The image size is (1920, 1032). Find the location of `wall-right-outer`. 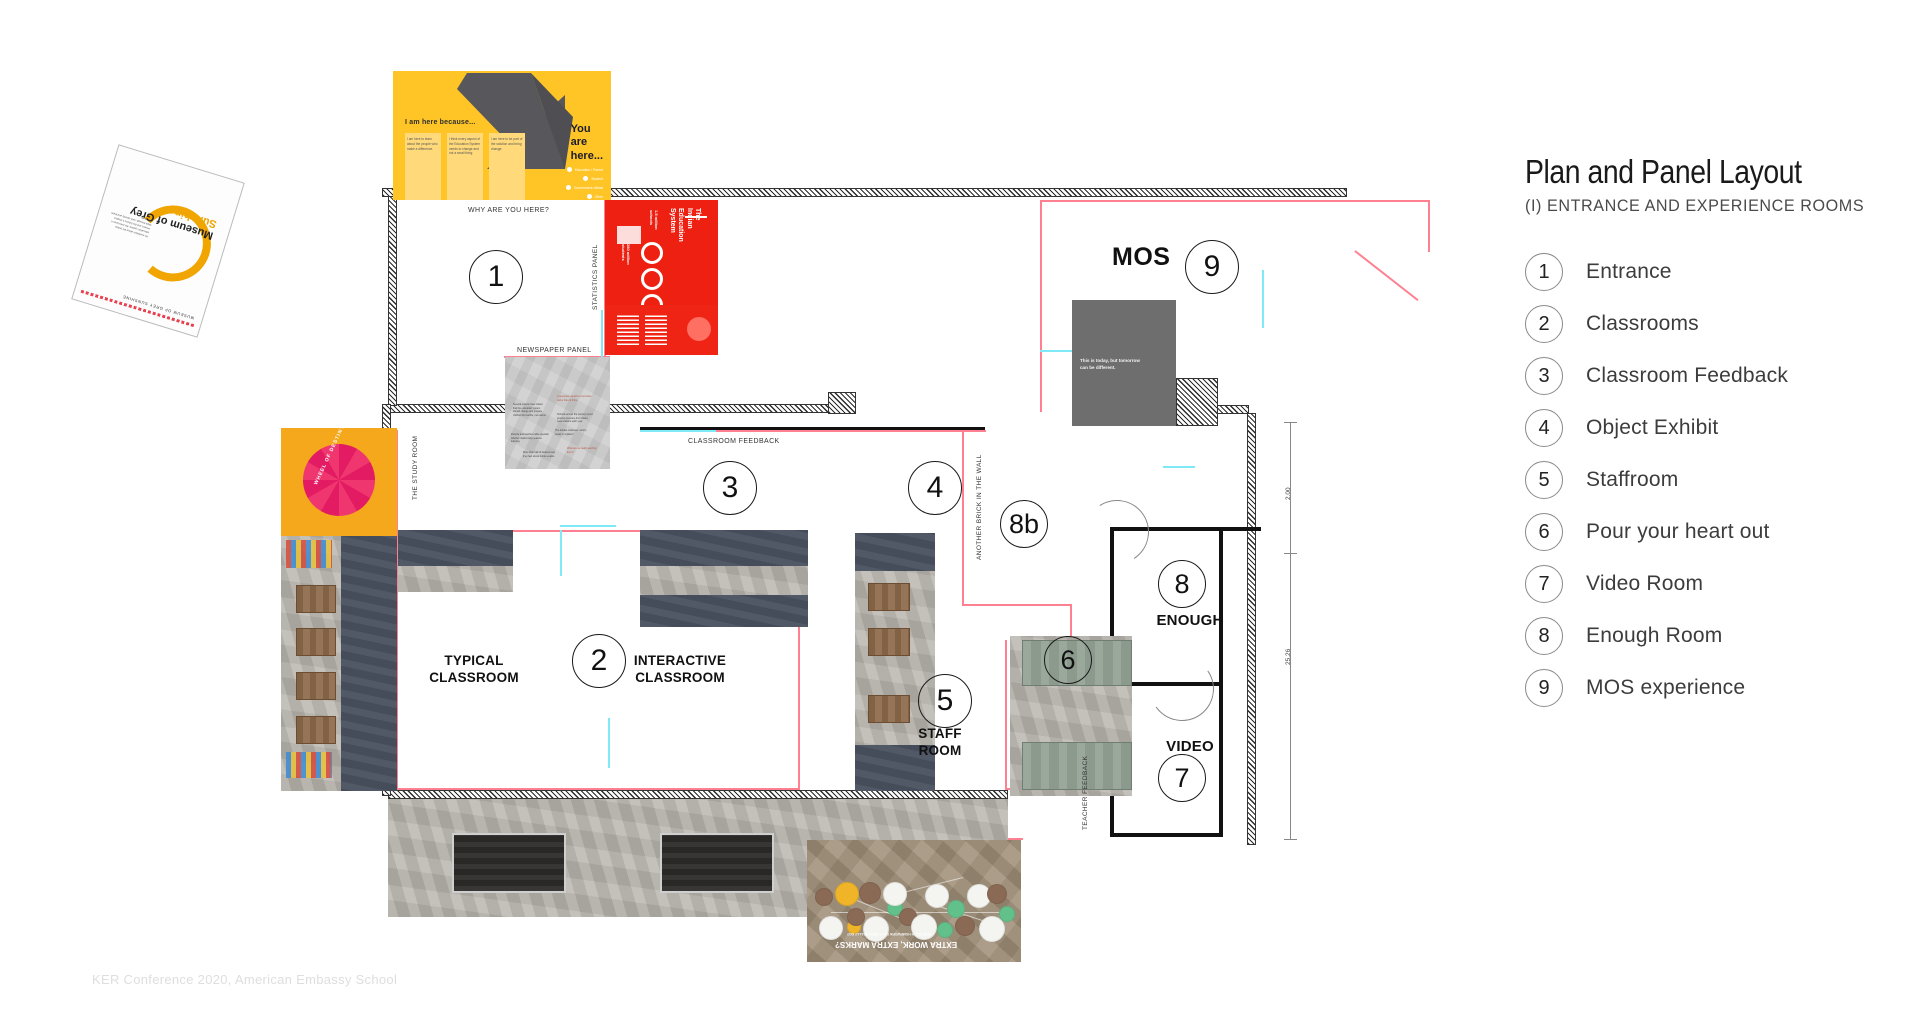

wall-right-outer is located at coordinates (1251, 629).